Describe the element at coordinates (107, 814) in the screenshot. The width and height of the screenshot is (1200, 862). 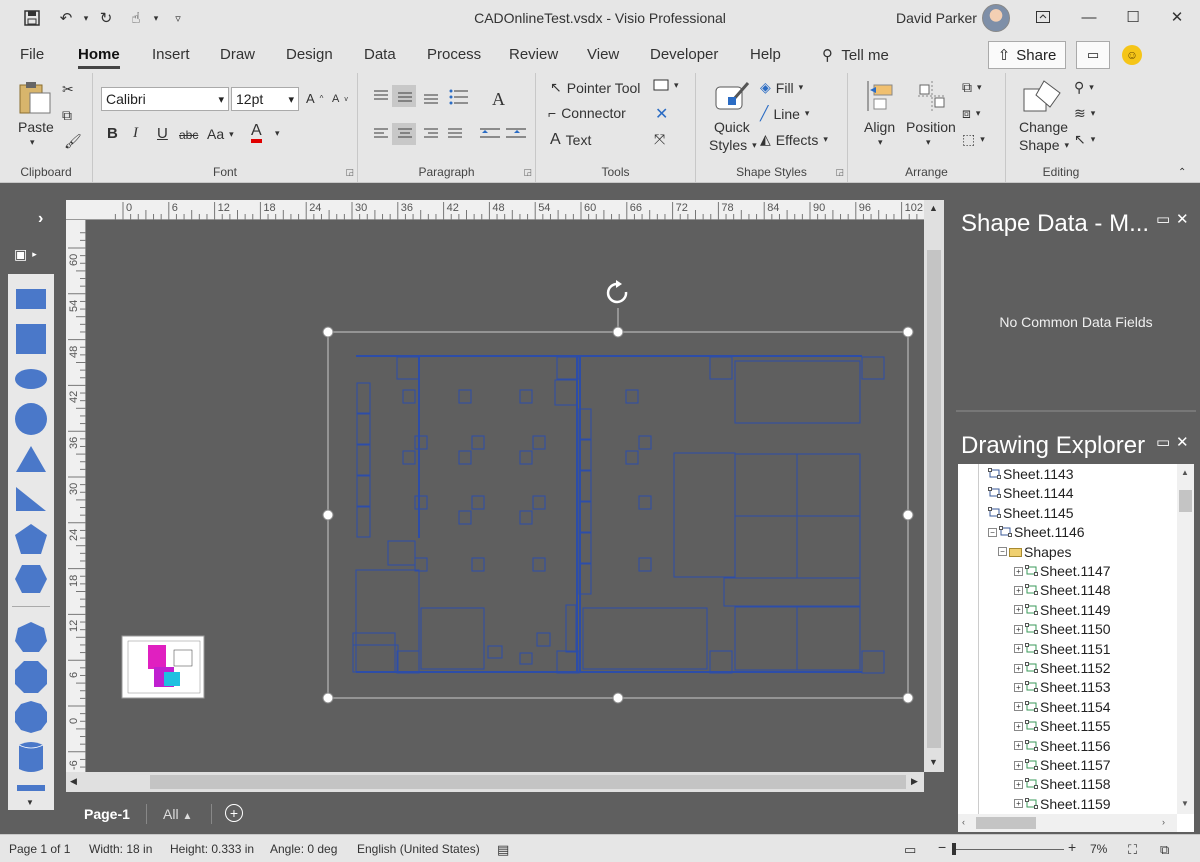
I see `tab-page-1: Page-1` at that location.